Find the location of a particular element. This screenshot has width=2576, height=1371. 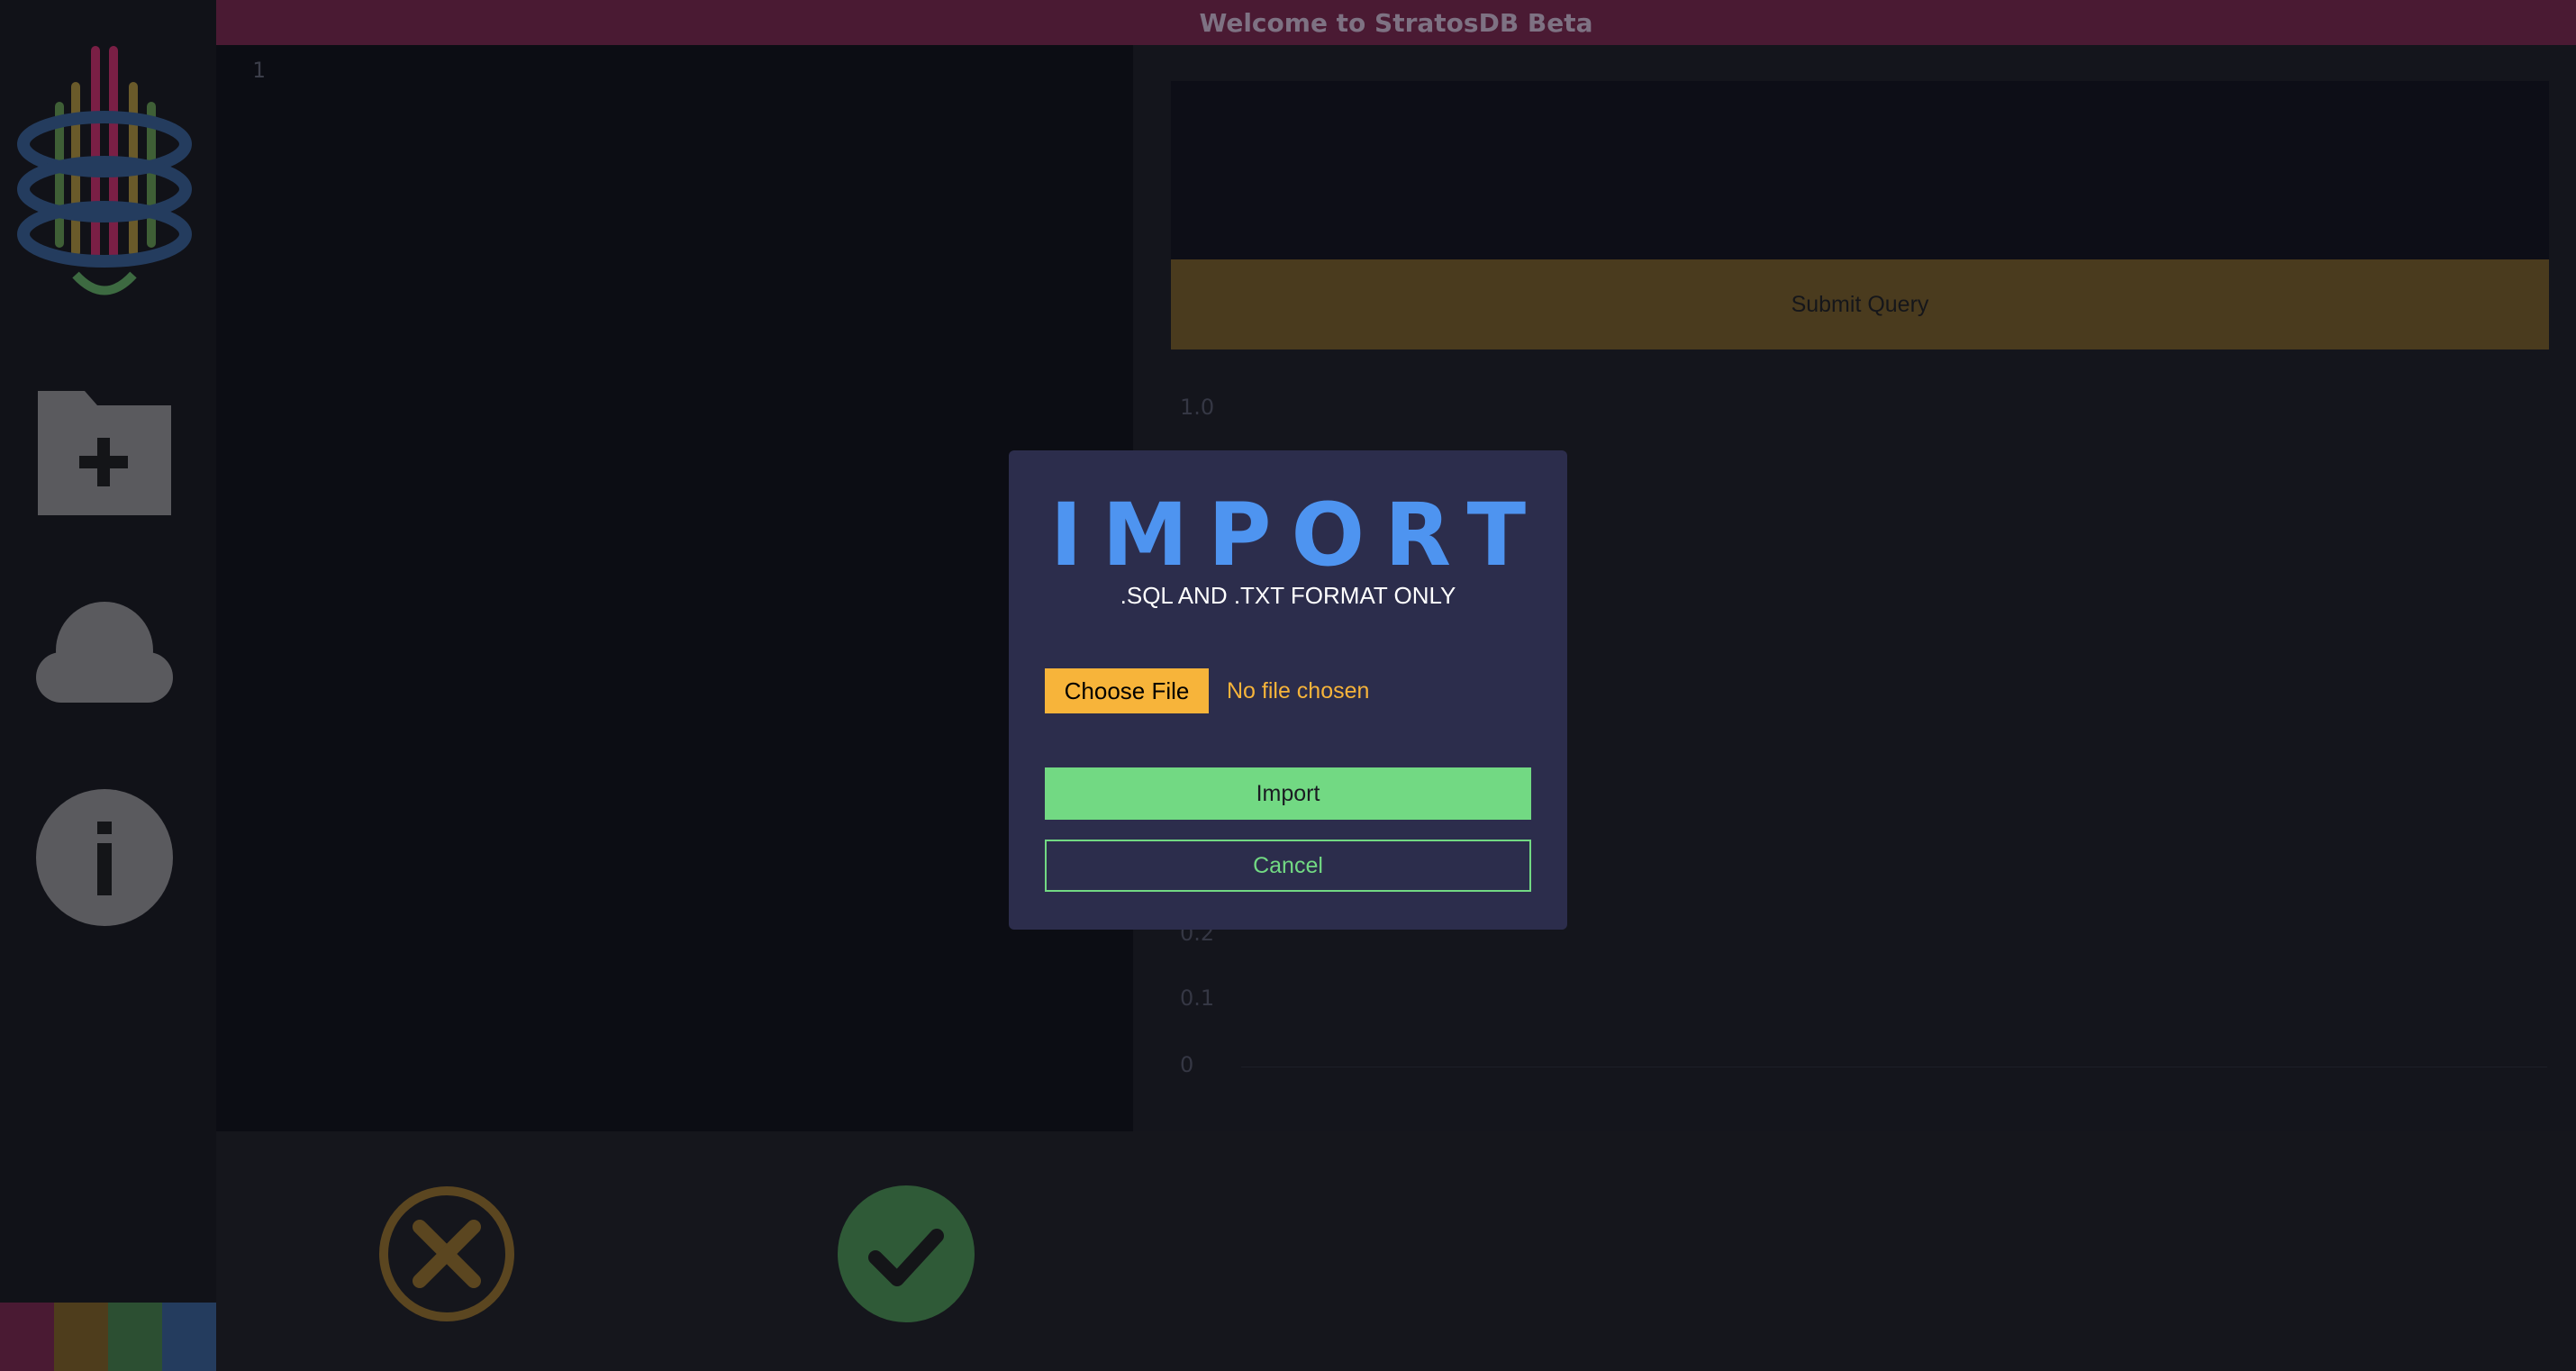

choose-file-button: Choose File is located at coordinates (1127, 690).